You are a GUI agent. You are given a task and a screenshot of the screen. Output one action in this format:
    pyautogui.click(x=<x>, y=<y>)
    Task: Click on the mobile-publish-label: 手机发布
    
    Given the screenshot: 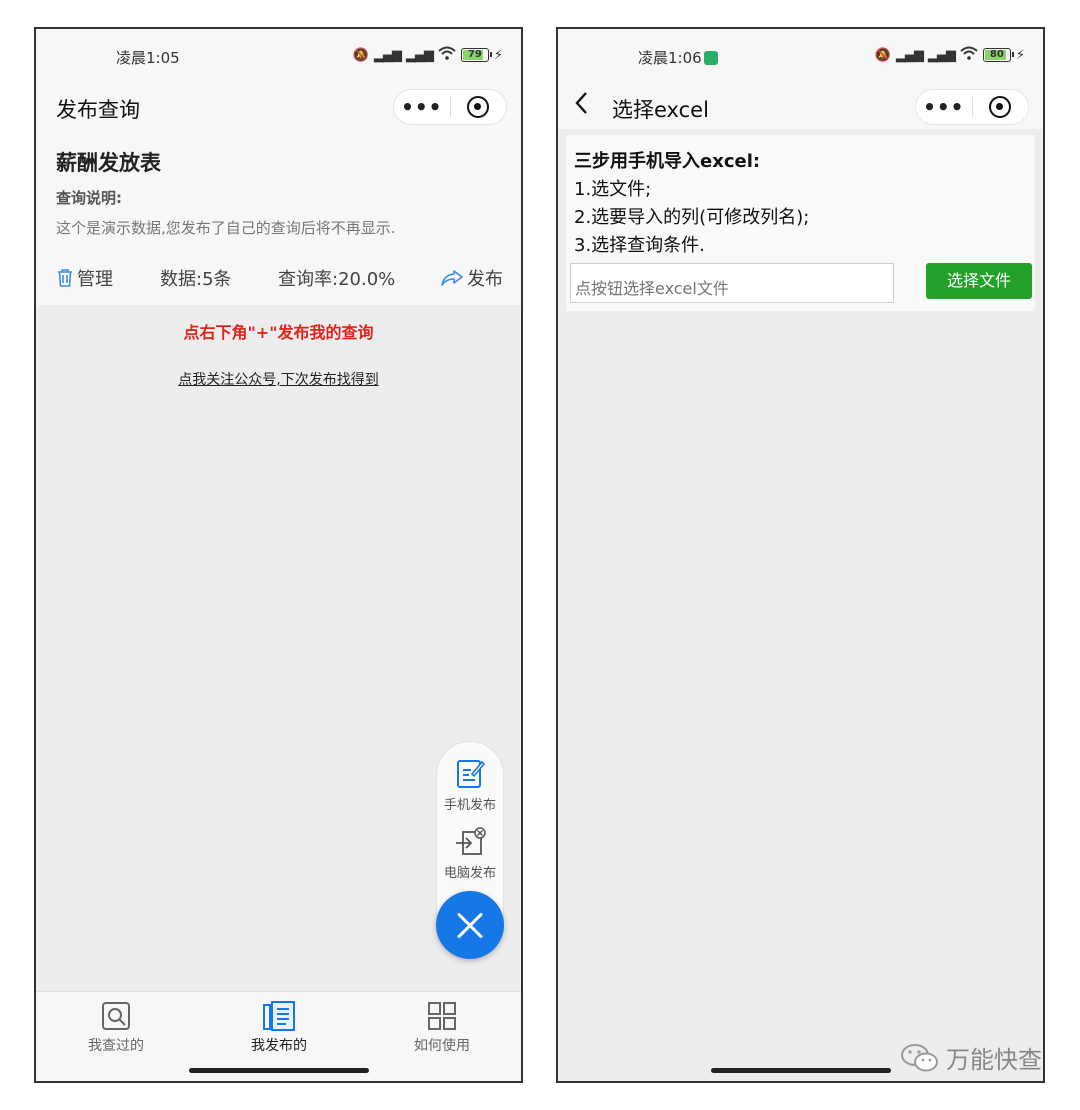 What is the action you would take?
    pyautogui.click(x=469, y=805)
    